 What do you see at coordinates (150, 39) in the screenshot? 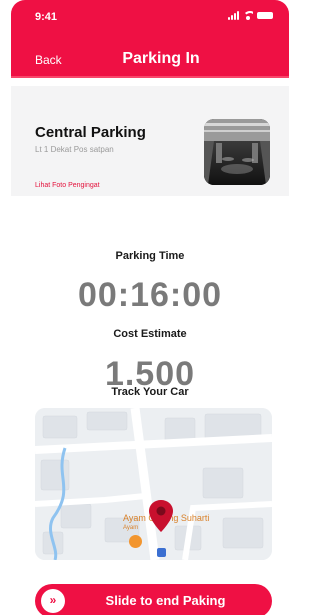
I see `app-header: 9:41 Back Parking In` at bounding box center [150, 39].